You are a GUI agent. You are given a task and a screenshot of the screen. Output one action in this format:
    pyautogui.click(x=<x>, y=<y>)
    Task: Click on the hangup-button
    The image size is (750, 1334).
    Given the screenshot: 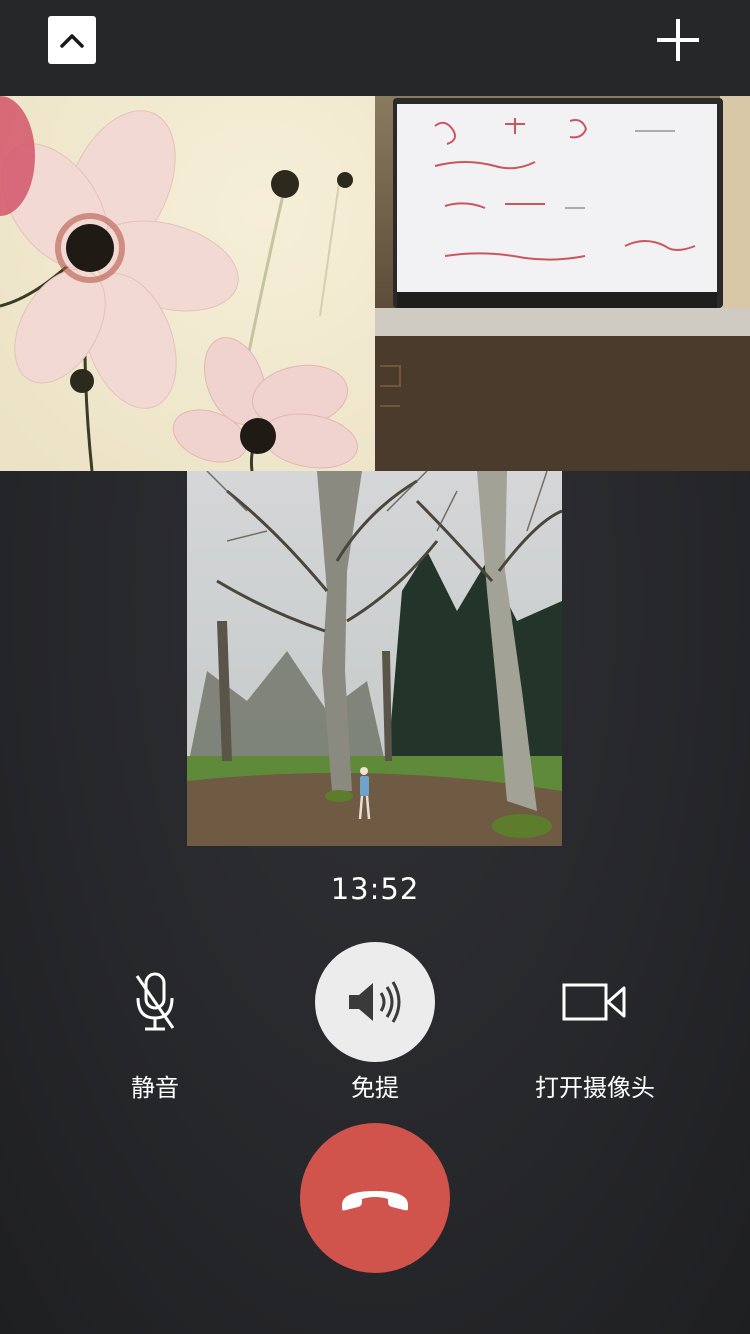 What is the action you would take?
    pyautogui.click(x=375, y=1198)
    